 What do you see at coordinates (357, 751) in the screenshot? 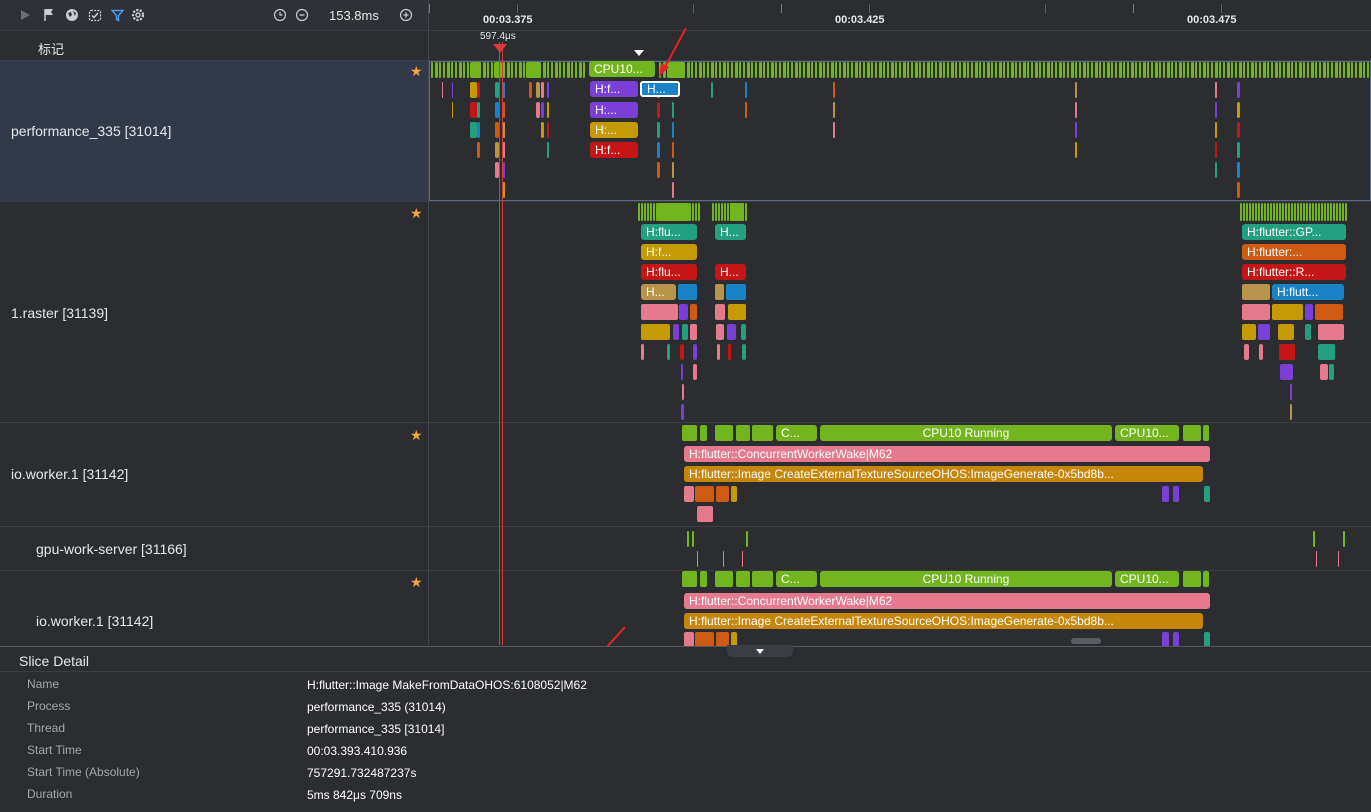
I see `detail-value: 00:03.393.410.936` at bounding box center [357, 751].